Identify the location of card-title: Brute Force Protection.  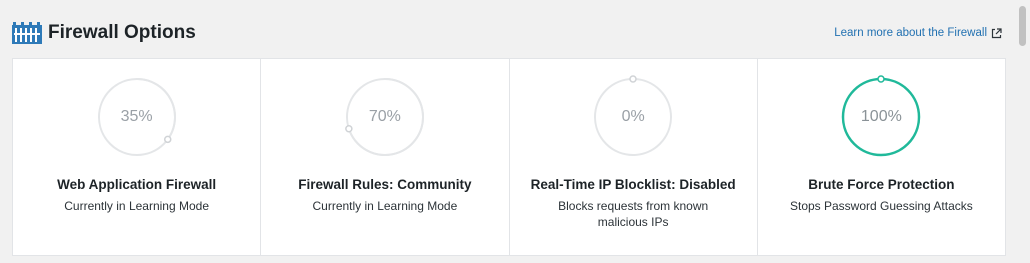
(881, 184).